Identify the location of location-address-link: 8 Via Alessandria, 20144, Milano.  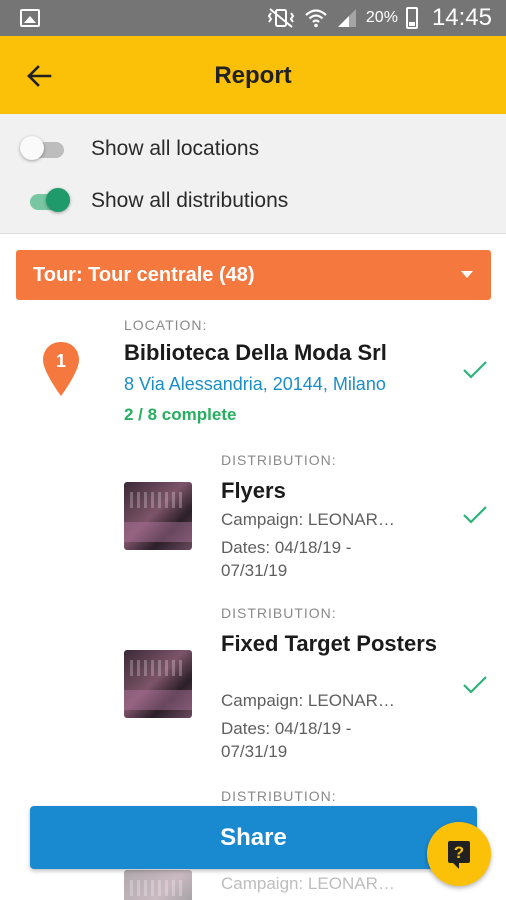
(255, 384).